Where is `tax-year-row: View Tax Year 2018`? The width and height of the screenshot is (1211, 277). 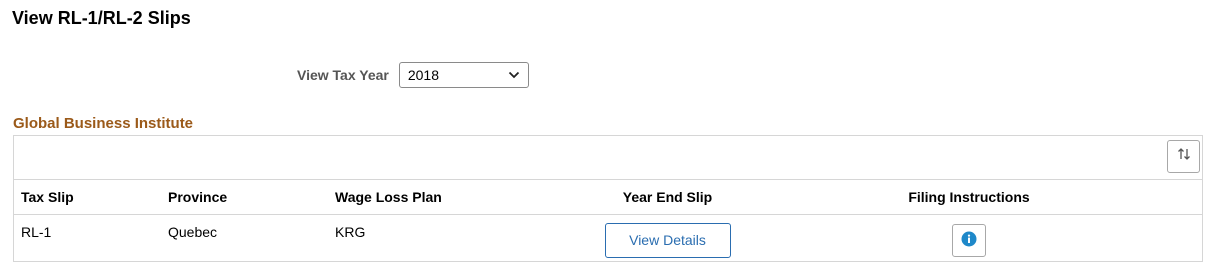
tax-year-row: View Tax Year 2018 is located at coordinates (413, 75).